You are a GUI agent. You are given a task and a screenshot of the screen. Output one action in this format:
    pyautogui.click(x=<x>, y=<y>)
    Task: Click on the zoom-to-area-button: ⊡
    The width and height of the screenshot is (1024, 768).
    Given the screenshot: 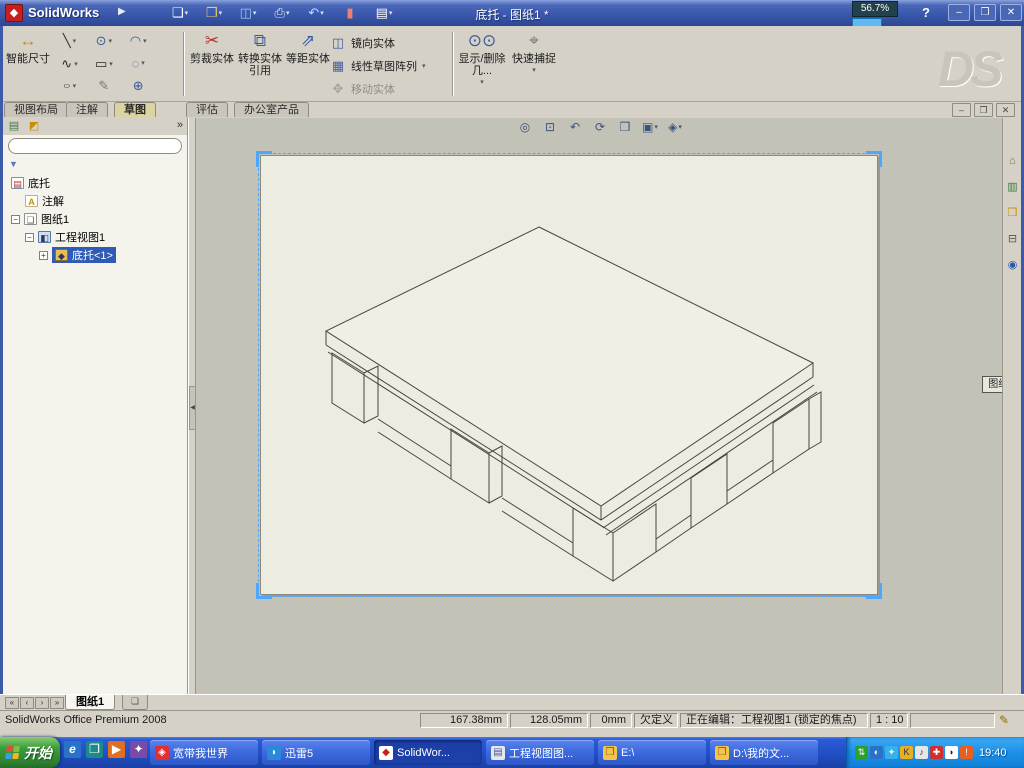 What is the action you would take?
    pyautogui.click(x=550, y=126)
    